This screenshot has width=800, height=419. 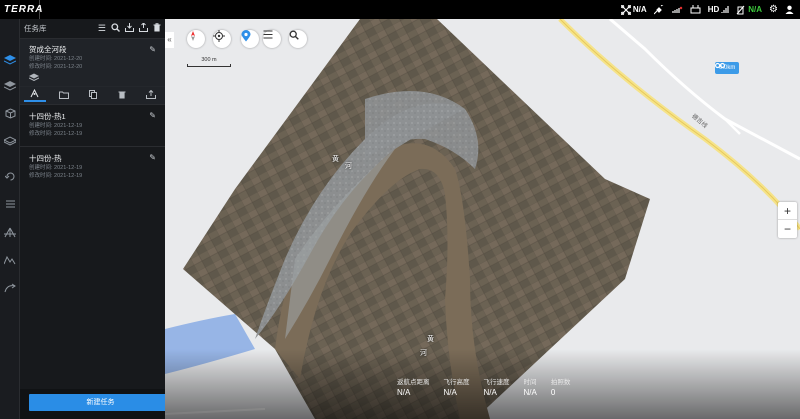 What do you see at coordinates (45, 158) in the screenshot?
I see `task-name: 十四份-热` at bounding box center [45, 158].